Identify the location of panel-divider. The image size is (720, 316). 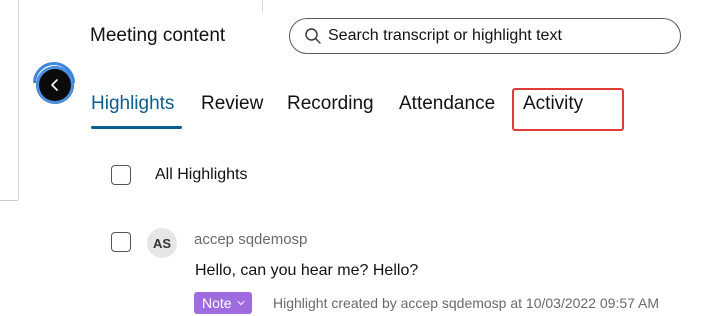
(18, 100).